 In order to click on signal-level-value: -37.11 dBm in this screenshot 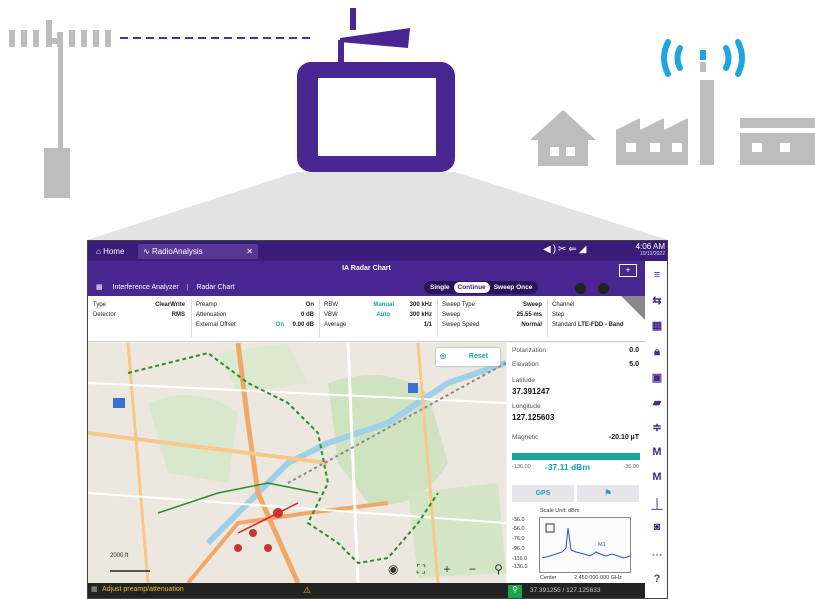, I will do `click(567, 467)`.